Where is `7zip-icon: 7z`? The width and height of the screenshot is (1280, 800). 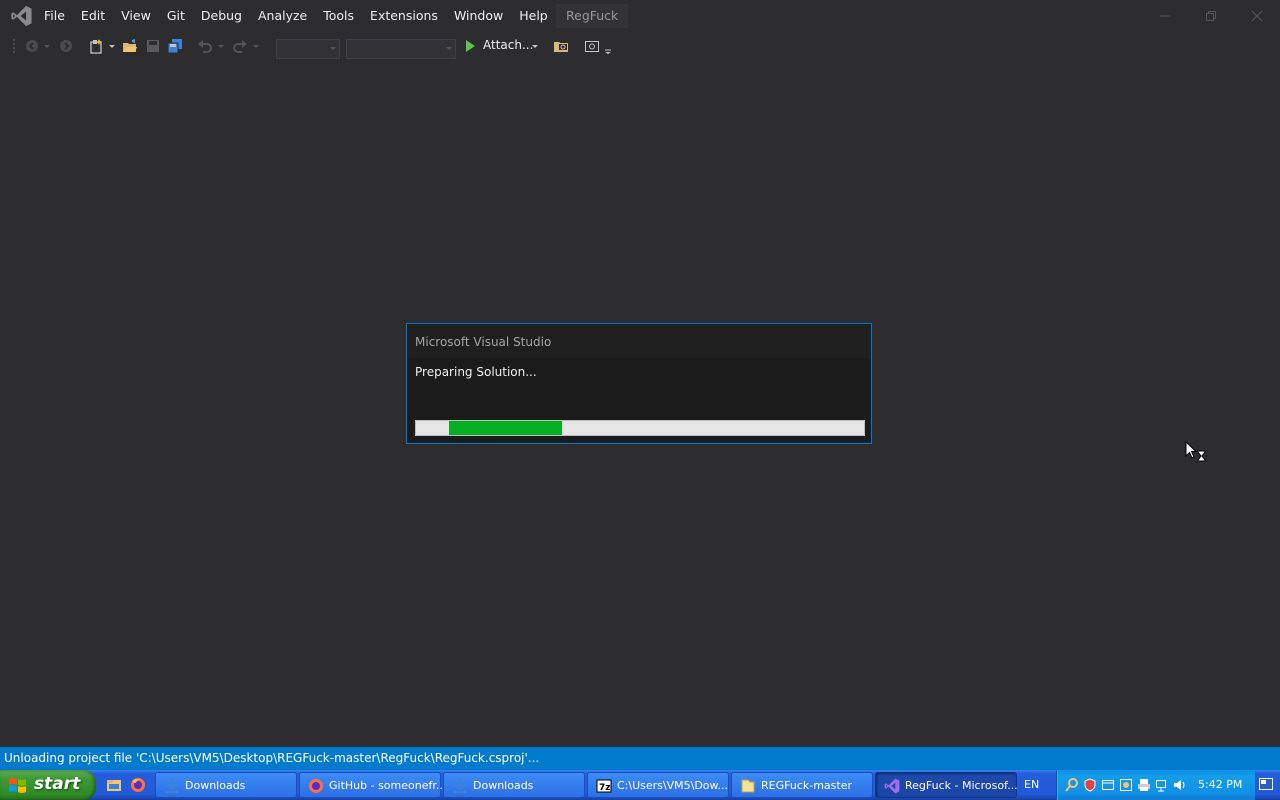 7zip-icon: 7z is located at coordinates (604, 786).